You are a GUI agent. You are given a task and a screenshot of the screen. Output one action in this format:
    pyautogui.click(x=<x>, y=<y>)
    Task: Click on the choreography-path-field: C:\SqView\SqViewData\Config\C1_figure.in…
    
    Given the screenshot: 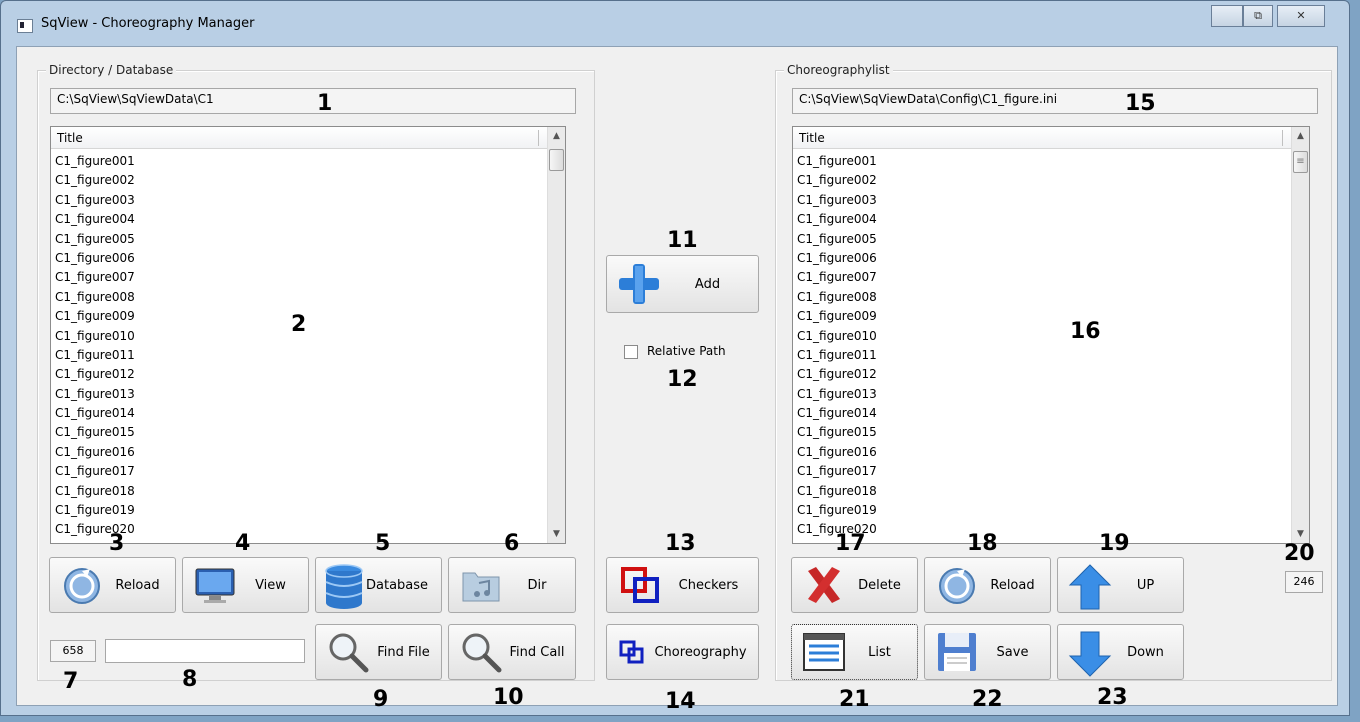 What is the action you would take?
    pyautogui.click(x=1055, y=101)
    